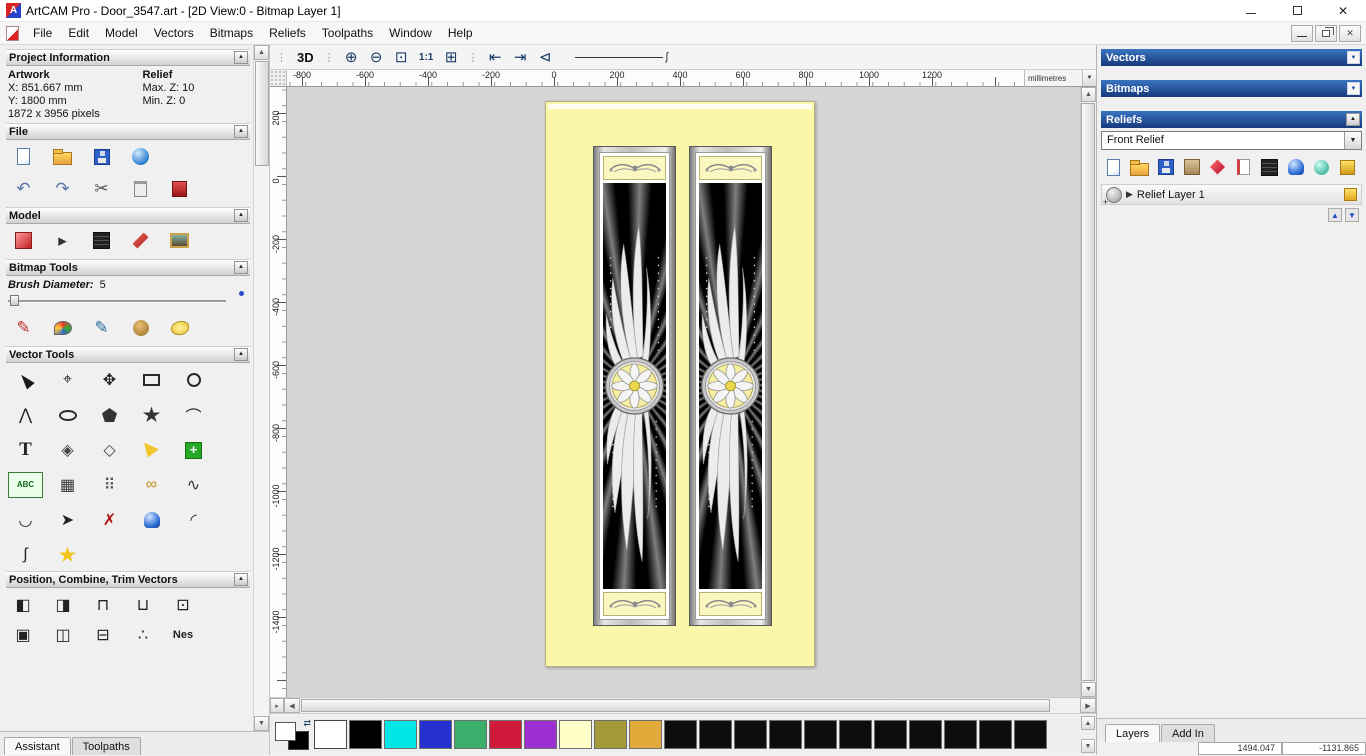 The image size is (1366, 756). Describe the element at coordinates (143, 635) in the screenshot. I see `scatter-copy-icon: ∴` at that location.